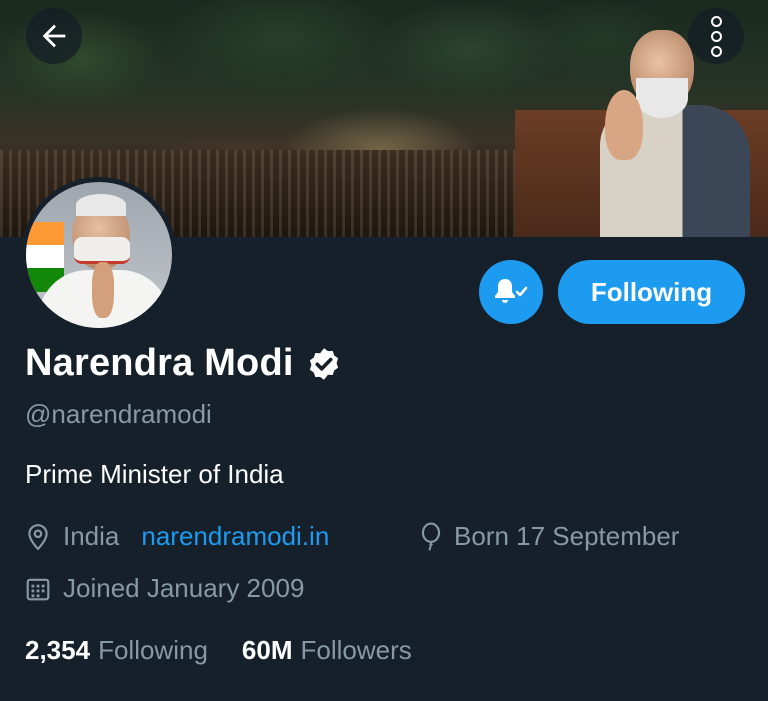 The height and width of the screenshot is (701, 768). Describe the element at coordinates (567, 536) in the screenshot. I see `profile-birthday-text: Born 17 September` at that location.